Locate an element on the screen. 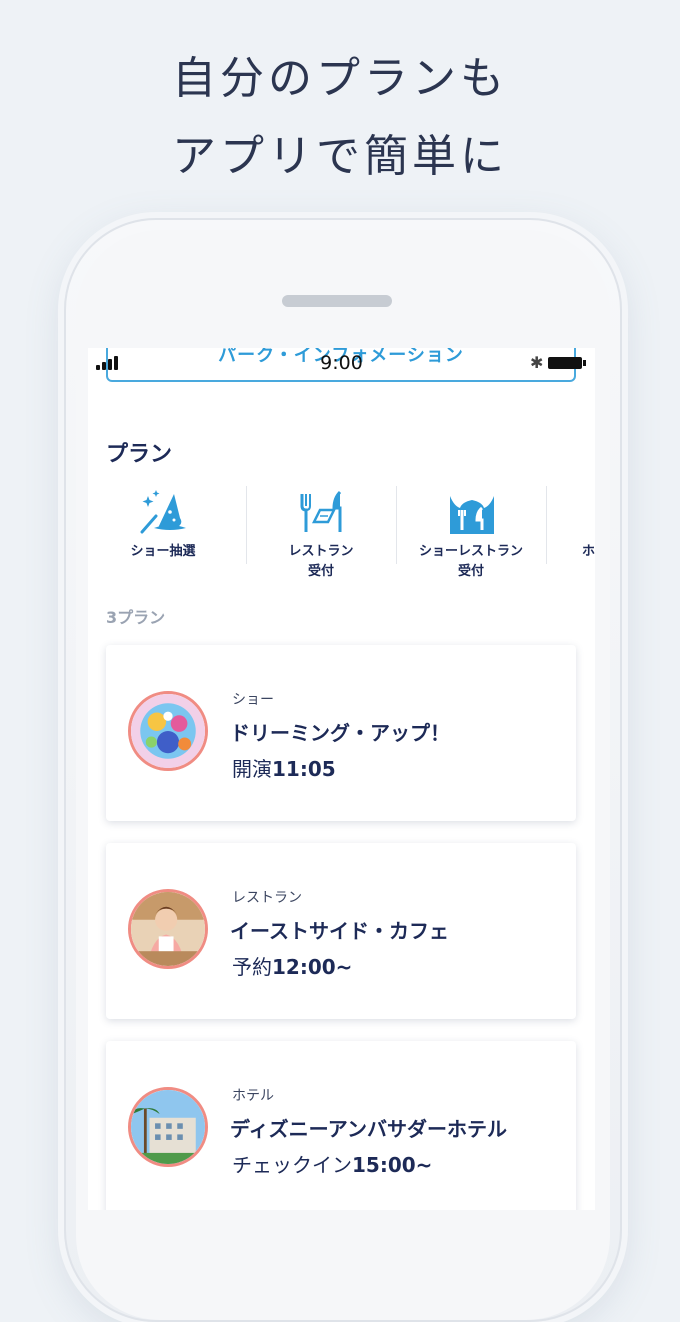  plan-card-hotel: ホテル ディズニーアンバサダーホテル チェックイン15:00~ is located at coordinates (341, 1125).